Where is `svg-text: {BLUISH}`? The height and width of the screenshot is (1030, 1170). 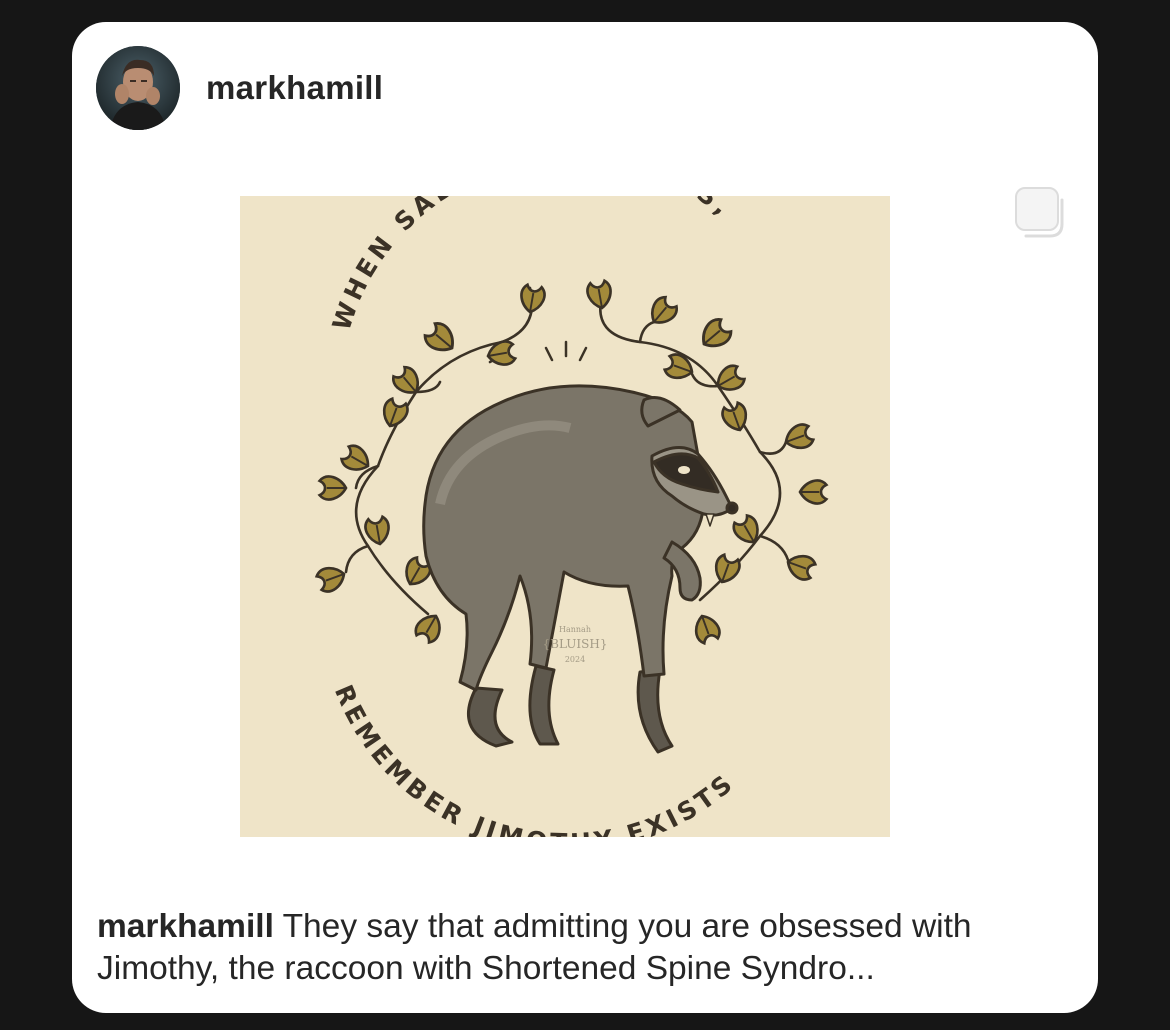
svg-text: {BLUISH} is located at coordinates (575, 644).